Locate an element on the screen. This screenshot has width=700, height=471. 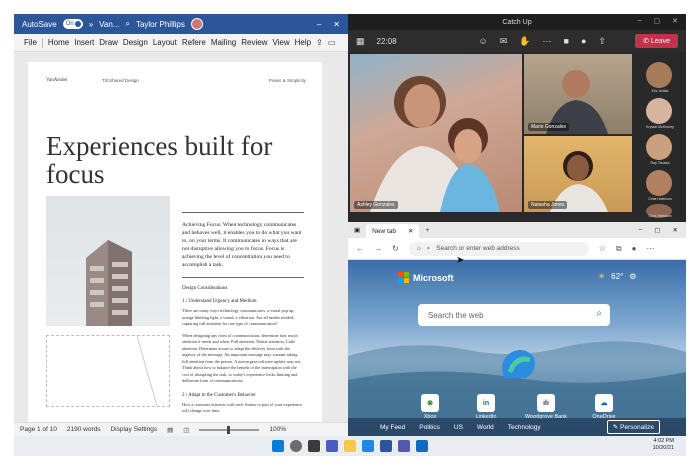
add-tab-icon: + is located at coordinates (427, 230).